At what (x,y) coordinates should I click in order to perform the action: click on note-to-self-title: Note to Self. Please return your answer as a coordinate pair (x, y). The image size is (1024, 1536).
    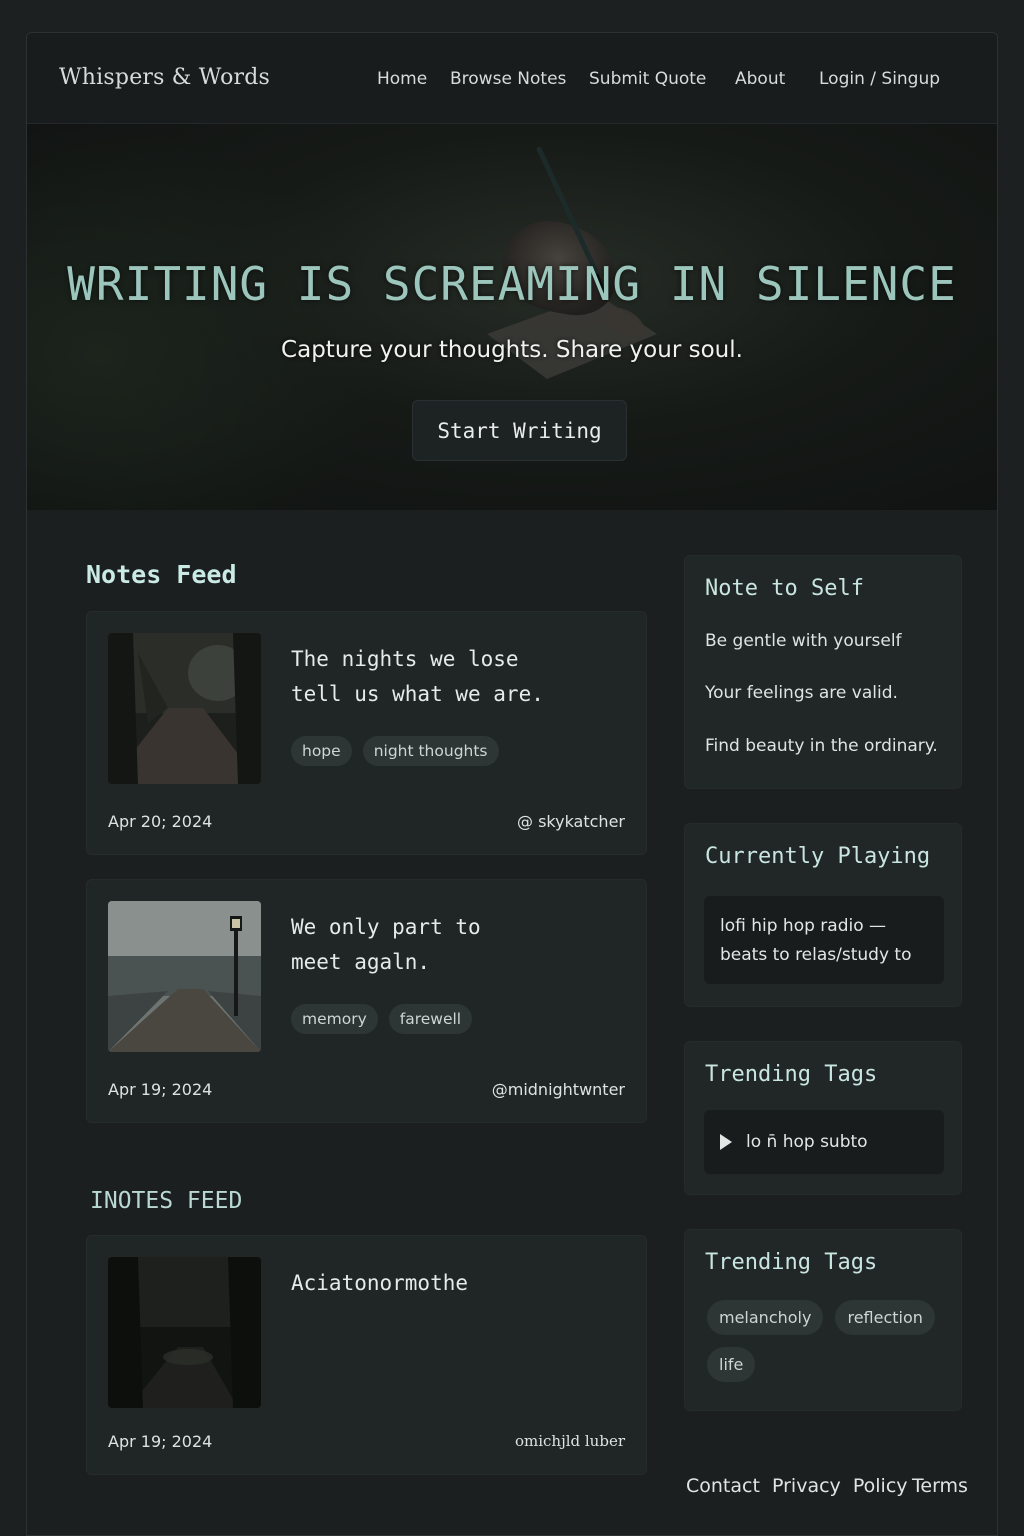
    Looking at the image, I should click on (784, 588).